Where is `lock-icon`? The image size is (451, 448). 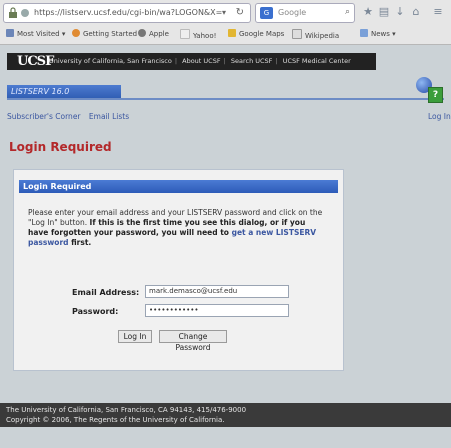 lock-icon is located at coordinates (13, 12).